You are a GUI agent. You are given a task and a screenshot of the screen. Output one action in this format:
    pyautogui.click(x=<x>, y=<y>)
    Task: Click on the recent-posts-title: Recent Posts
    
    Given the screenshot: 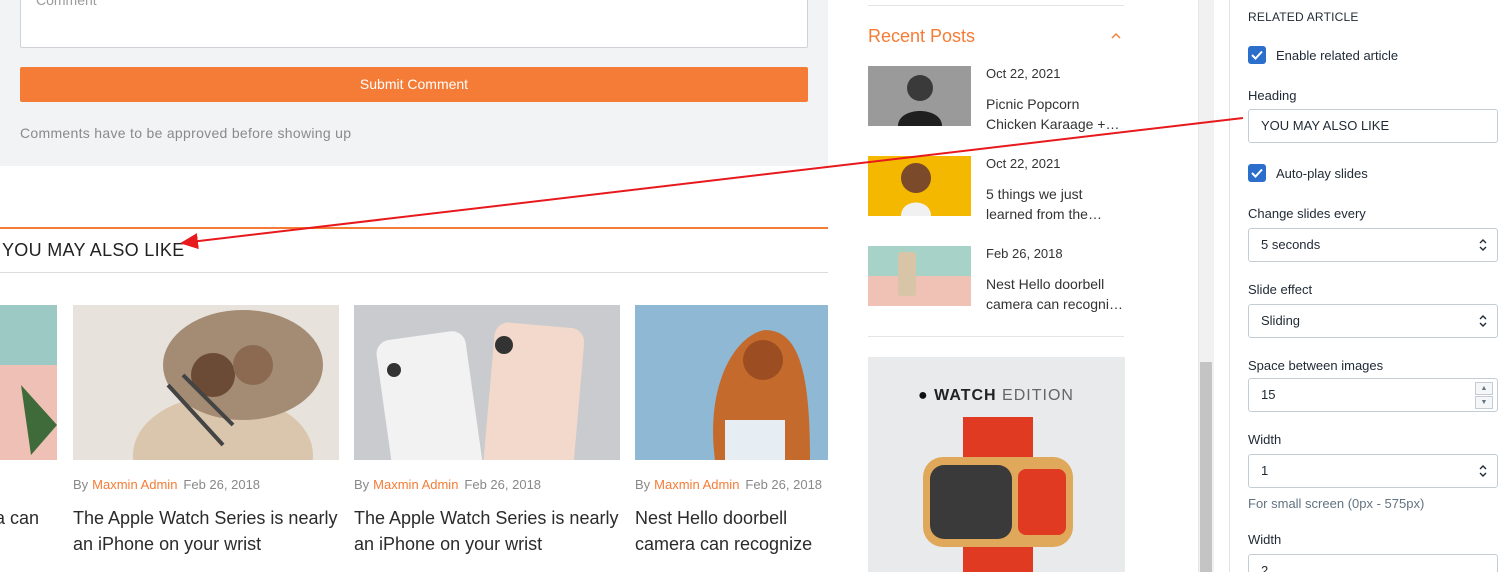 What is the action you would take?
    pyautogui.click(x=922, y=36)
    